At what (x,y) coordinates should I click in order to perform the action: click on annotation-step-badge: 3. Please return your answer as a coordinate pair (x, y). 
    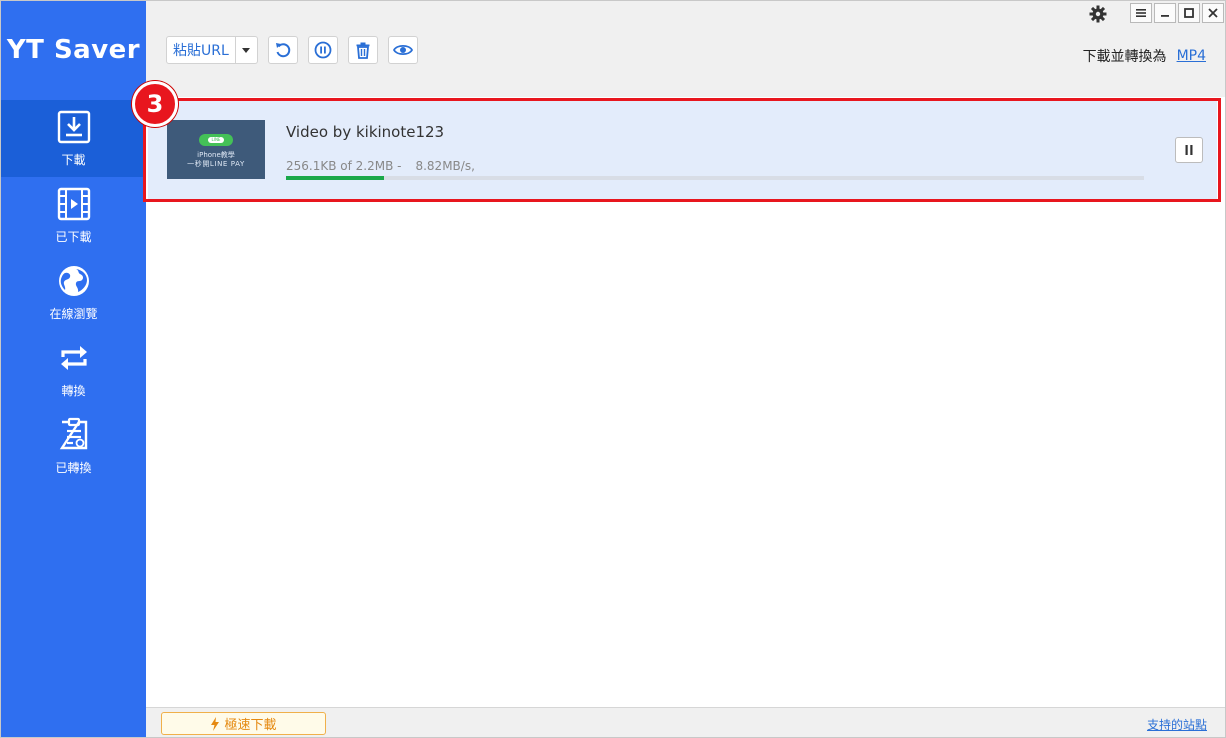
    Looking at the image, I should click on (155, 104).